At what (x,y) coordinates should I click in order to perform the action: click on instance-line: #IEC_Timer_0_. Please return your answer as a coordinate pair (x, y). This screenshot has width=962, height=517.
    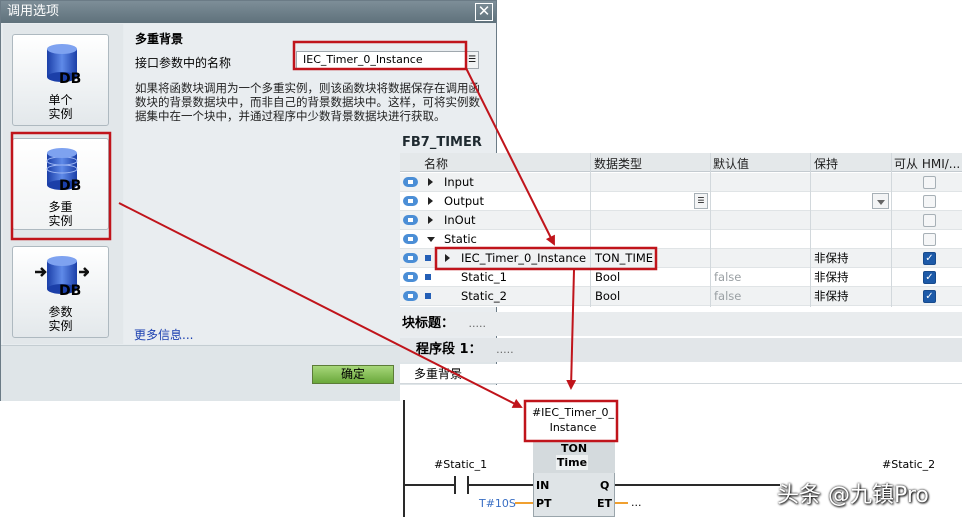
    Looking at the image, I should click on (573, 412).